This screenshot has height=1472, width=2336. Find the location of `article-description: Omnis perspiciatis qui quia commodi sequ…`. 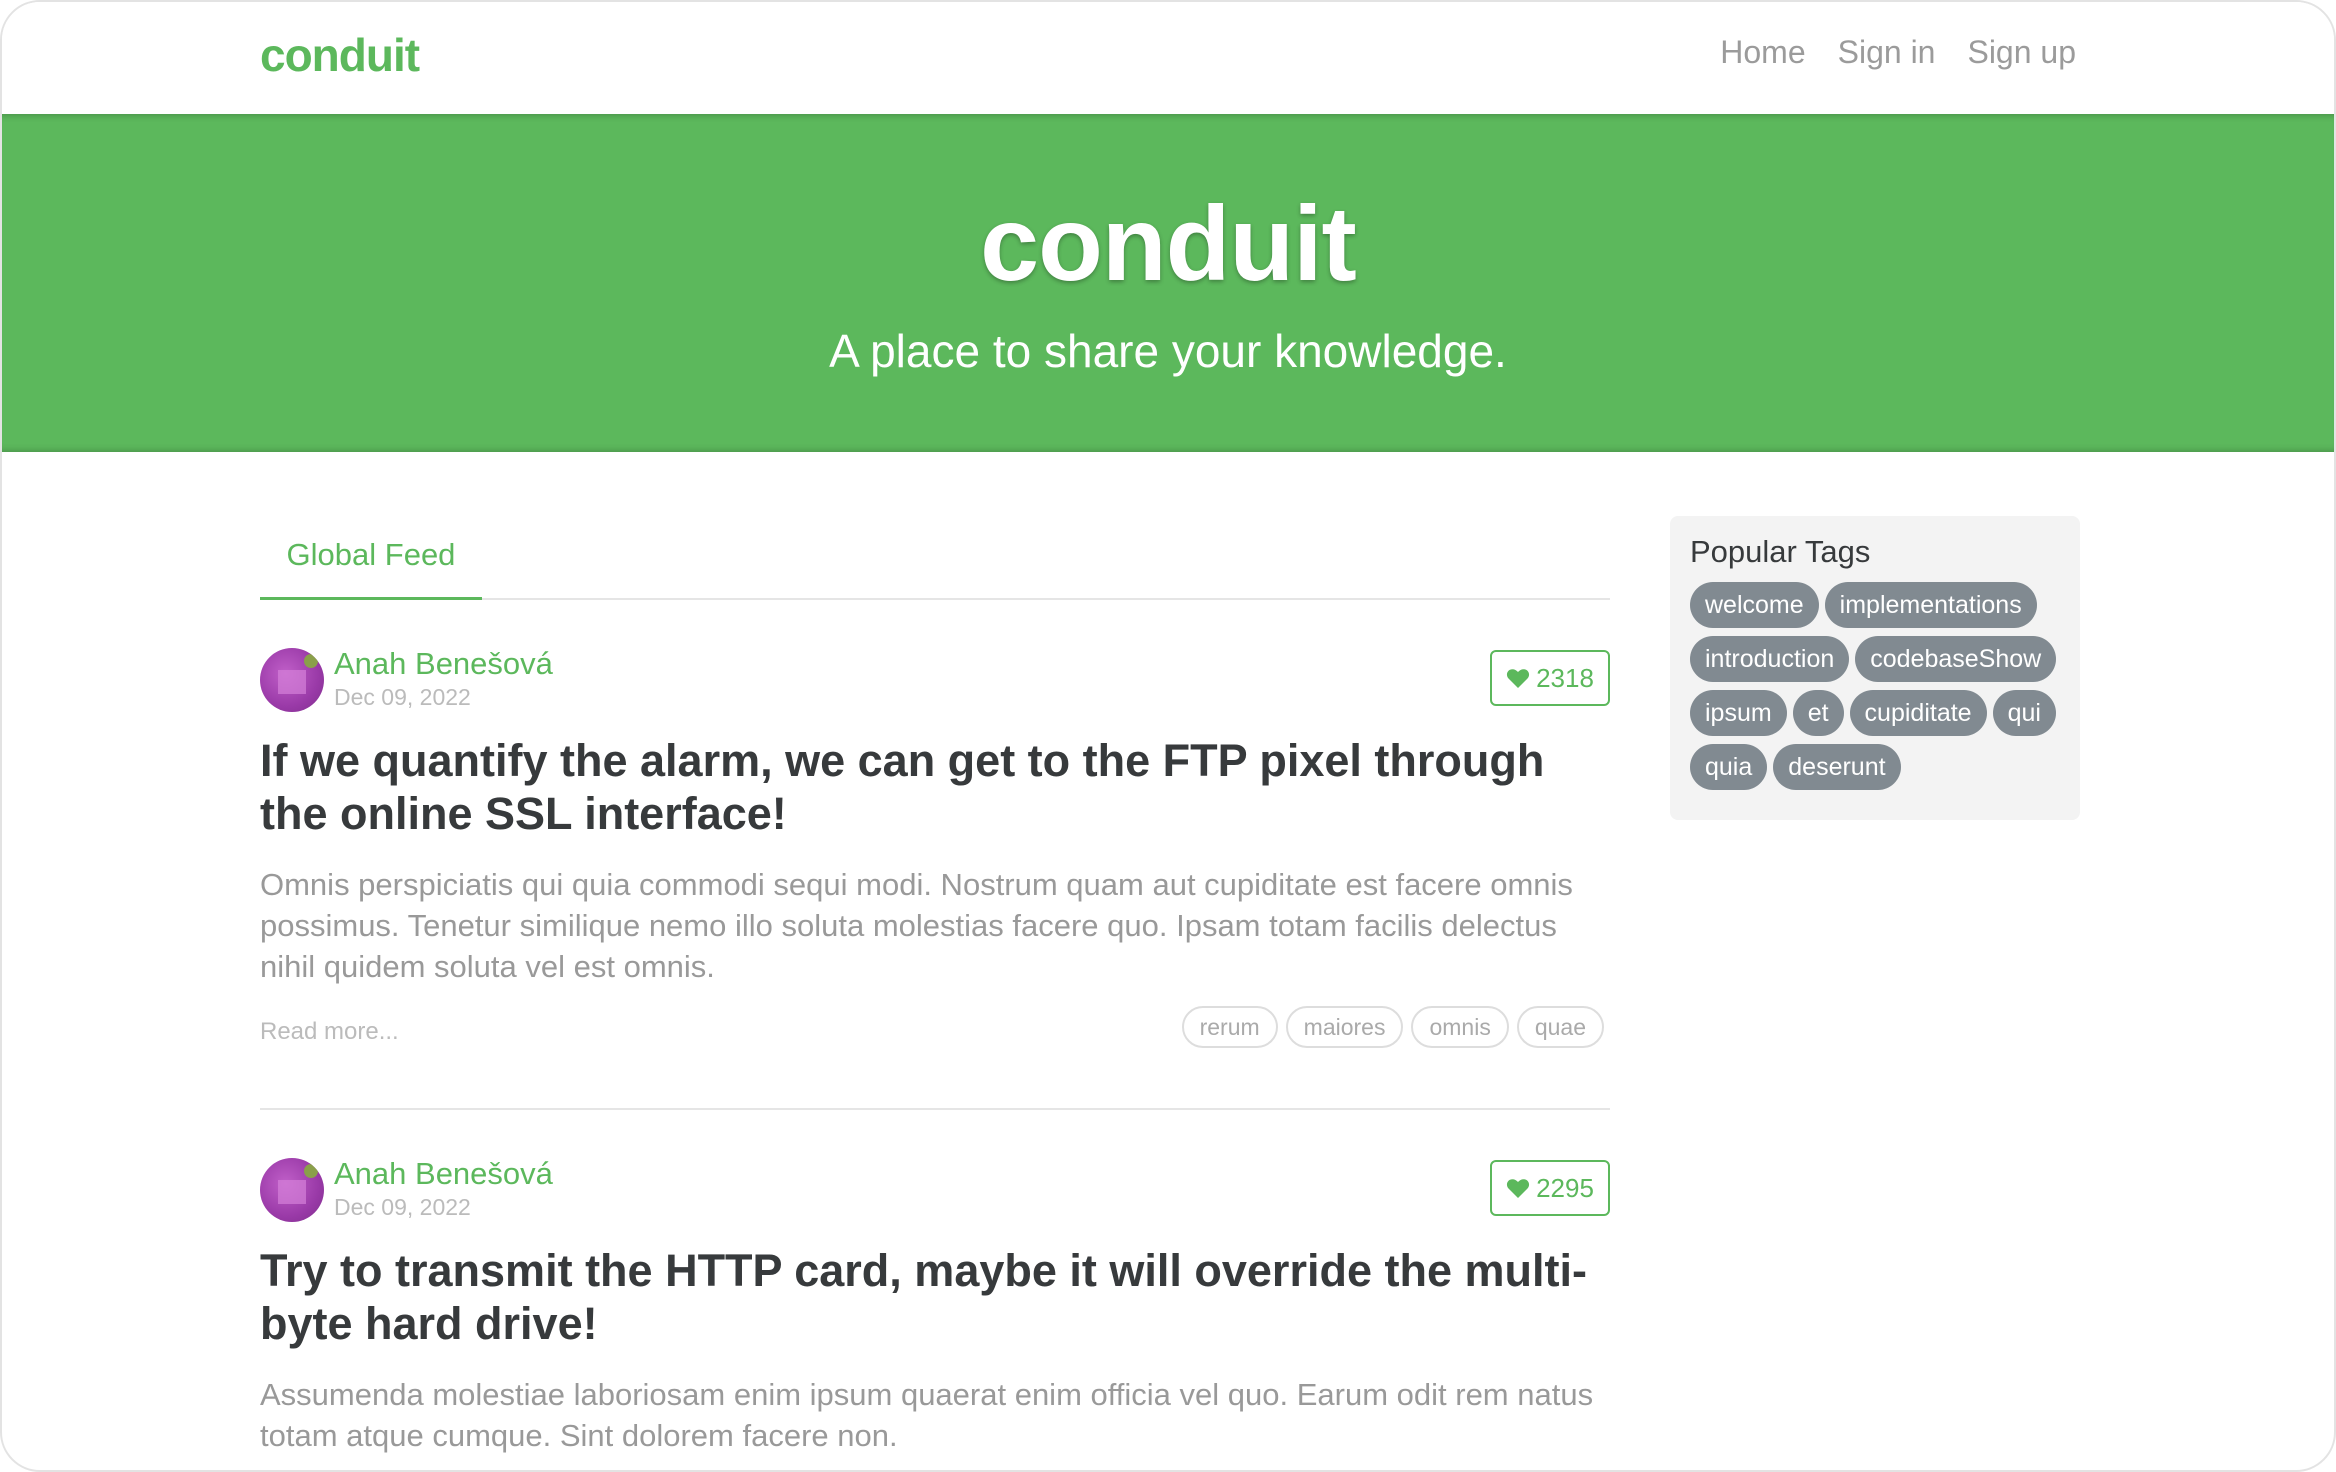

article-description: Omnis perspiciatis qui quia commodi sequ… is located at coordinates (916, 925).